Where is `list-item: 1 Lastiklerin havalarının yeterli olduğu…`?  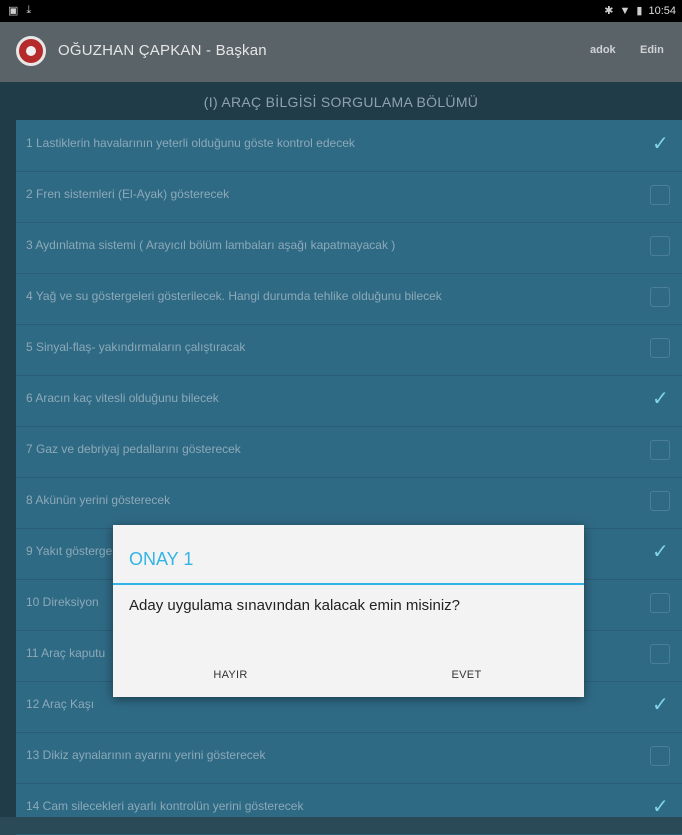 list-item: 1 Lastiklerin havalarının yeterli olduğu… is located at coordinates (349, 146).